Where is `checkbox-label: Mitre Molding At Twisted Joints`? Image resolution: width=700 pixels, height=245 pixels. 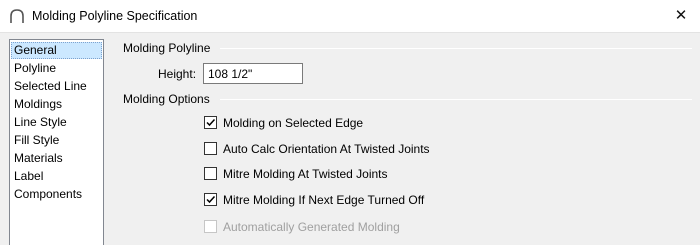 checkbox-label: Mitre Molding At Twisted Joints is located at coordinates (305, 174).